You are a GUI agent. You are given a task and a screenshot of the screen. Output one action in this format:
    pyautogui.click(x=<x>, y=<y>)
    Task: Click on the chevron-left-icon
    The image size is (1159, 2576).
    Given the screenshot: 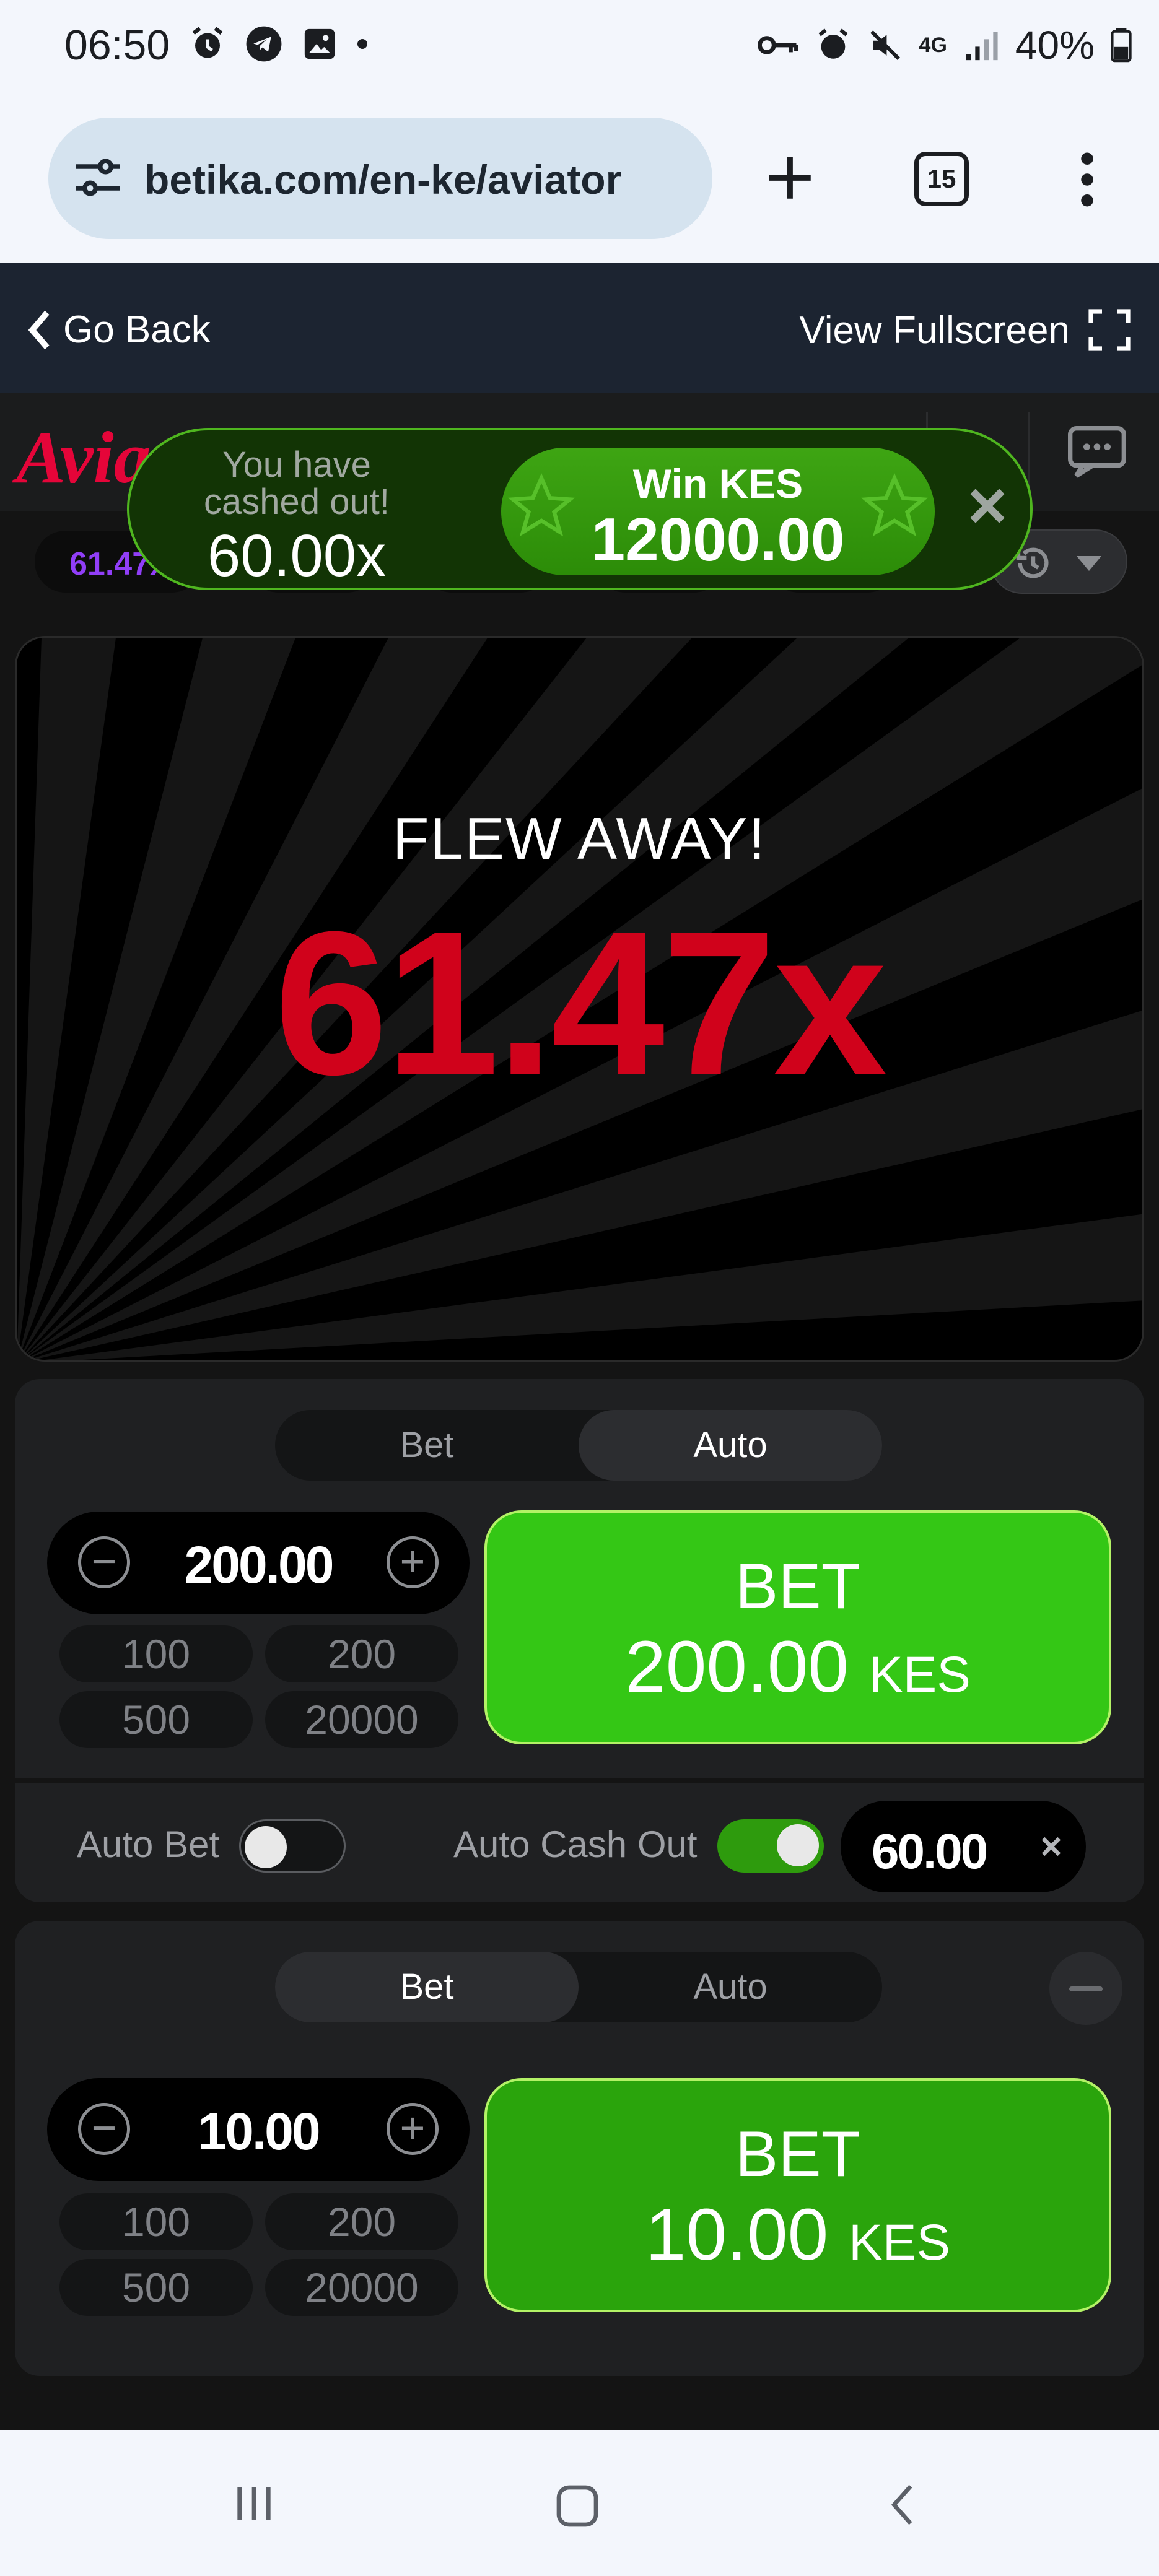 What is the action you would take?
    pyautogui.click(x=39, y=329)
    